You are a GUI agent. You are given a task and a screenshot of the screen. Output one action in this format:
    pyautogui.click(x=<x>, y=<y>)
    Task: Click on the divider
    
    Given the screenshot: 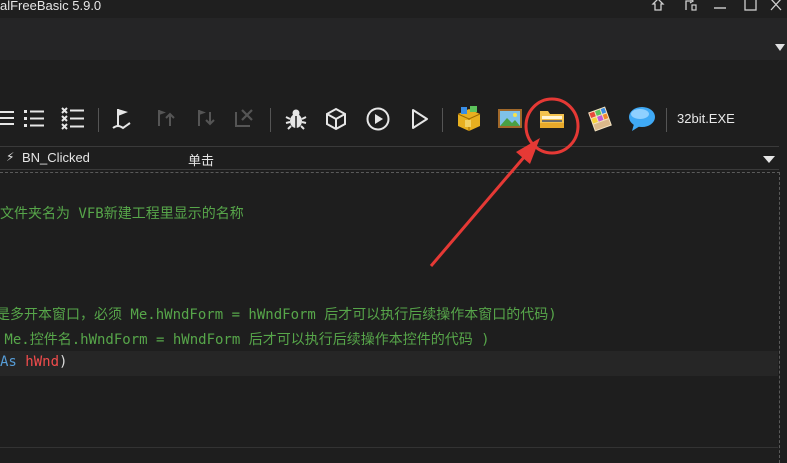 What is the action you would take?
    pyautogui.click(x=389, y=447)
    